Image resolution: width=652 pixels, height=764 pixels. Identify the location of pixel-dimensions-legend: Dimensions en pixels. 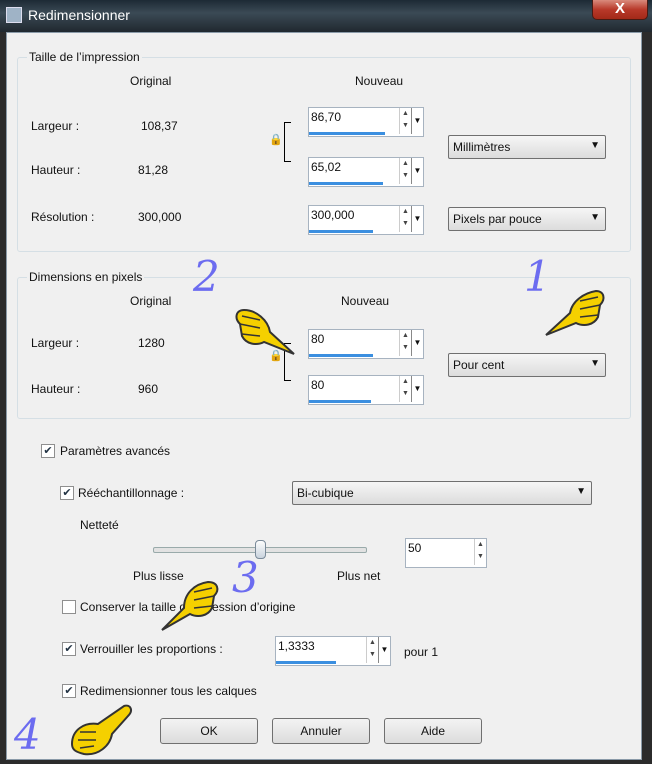
(86, 277).